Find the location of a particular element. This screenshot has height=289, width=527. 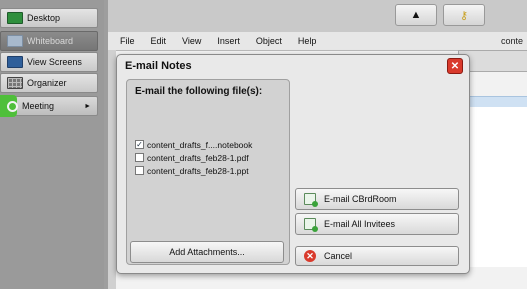

meeting-icon is located at coordinates (12, 106).